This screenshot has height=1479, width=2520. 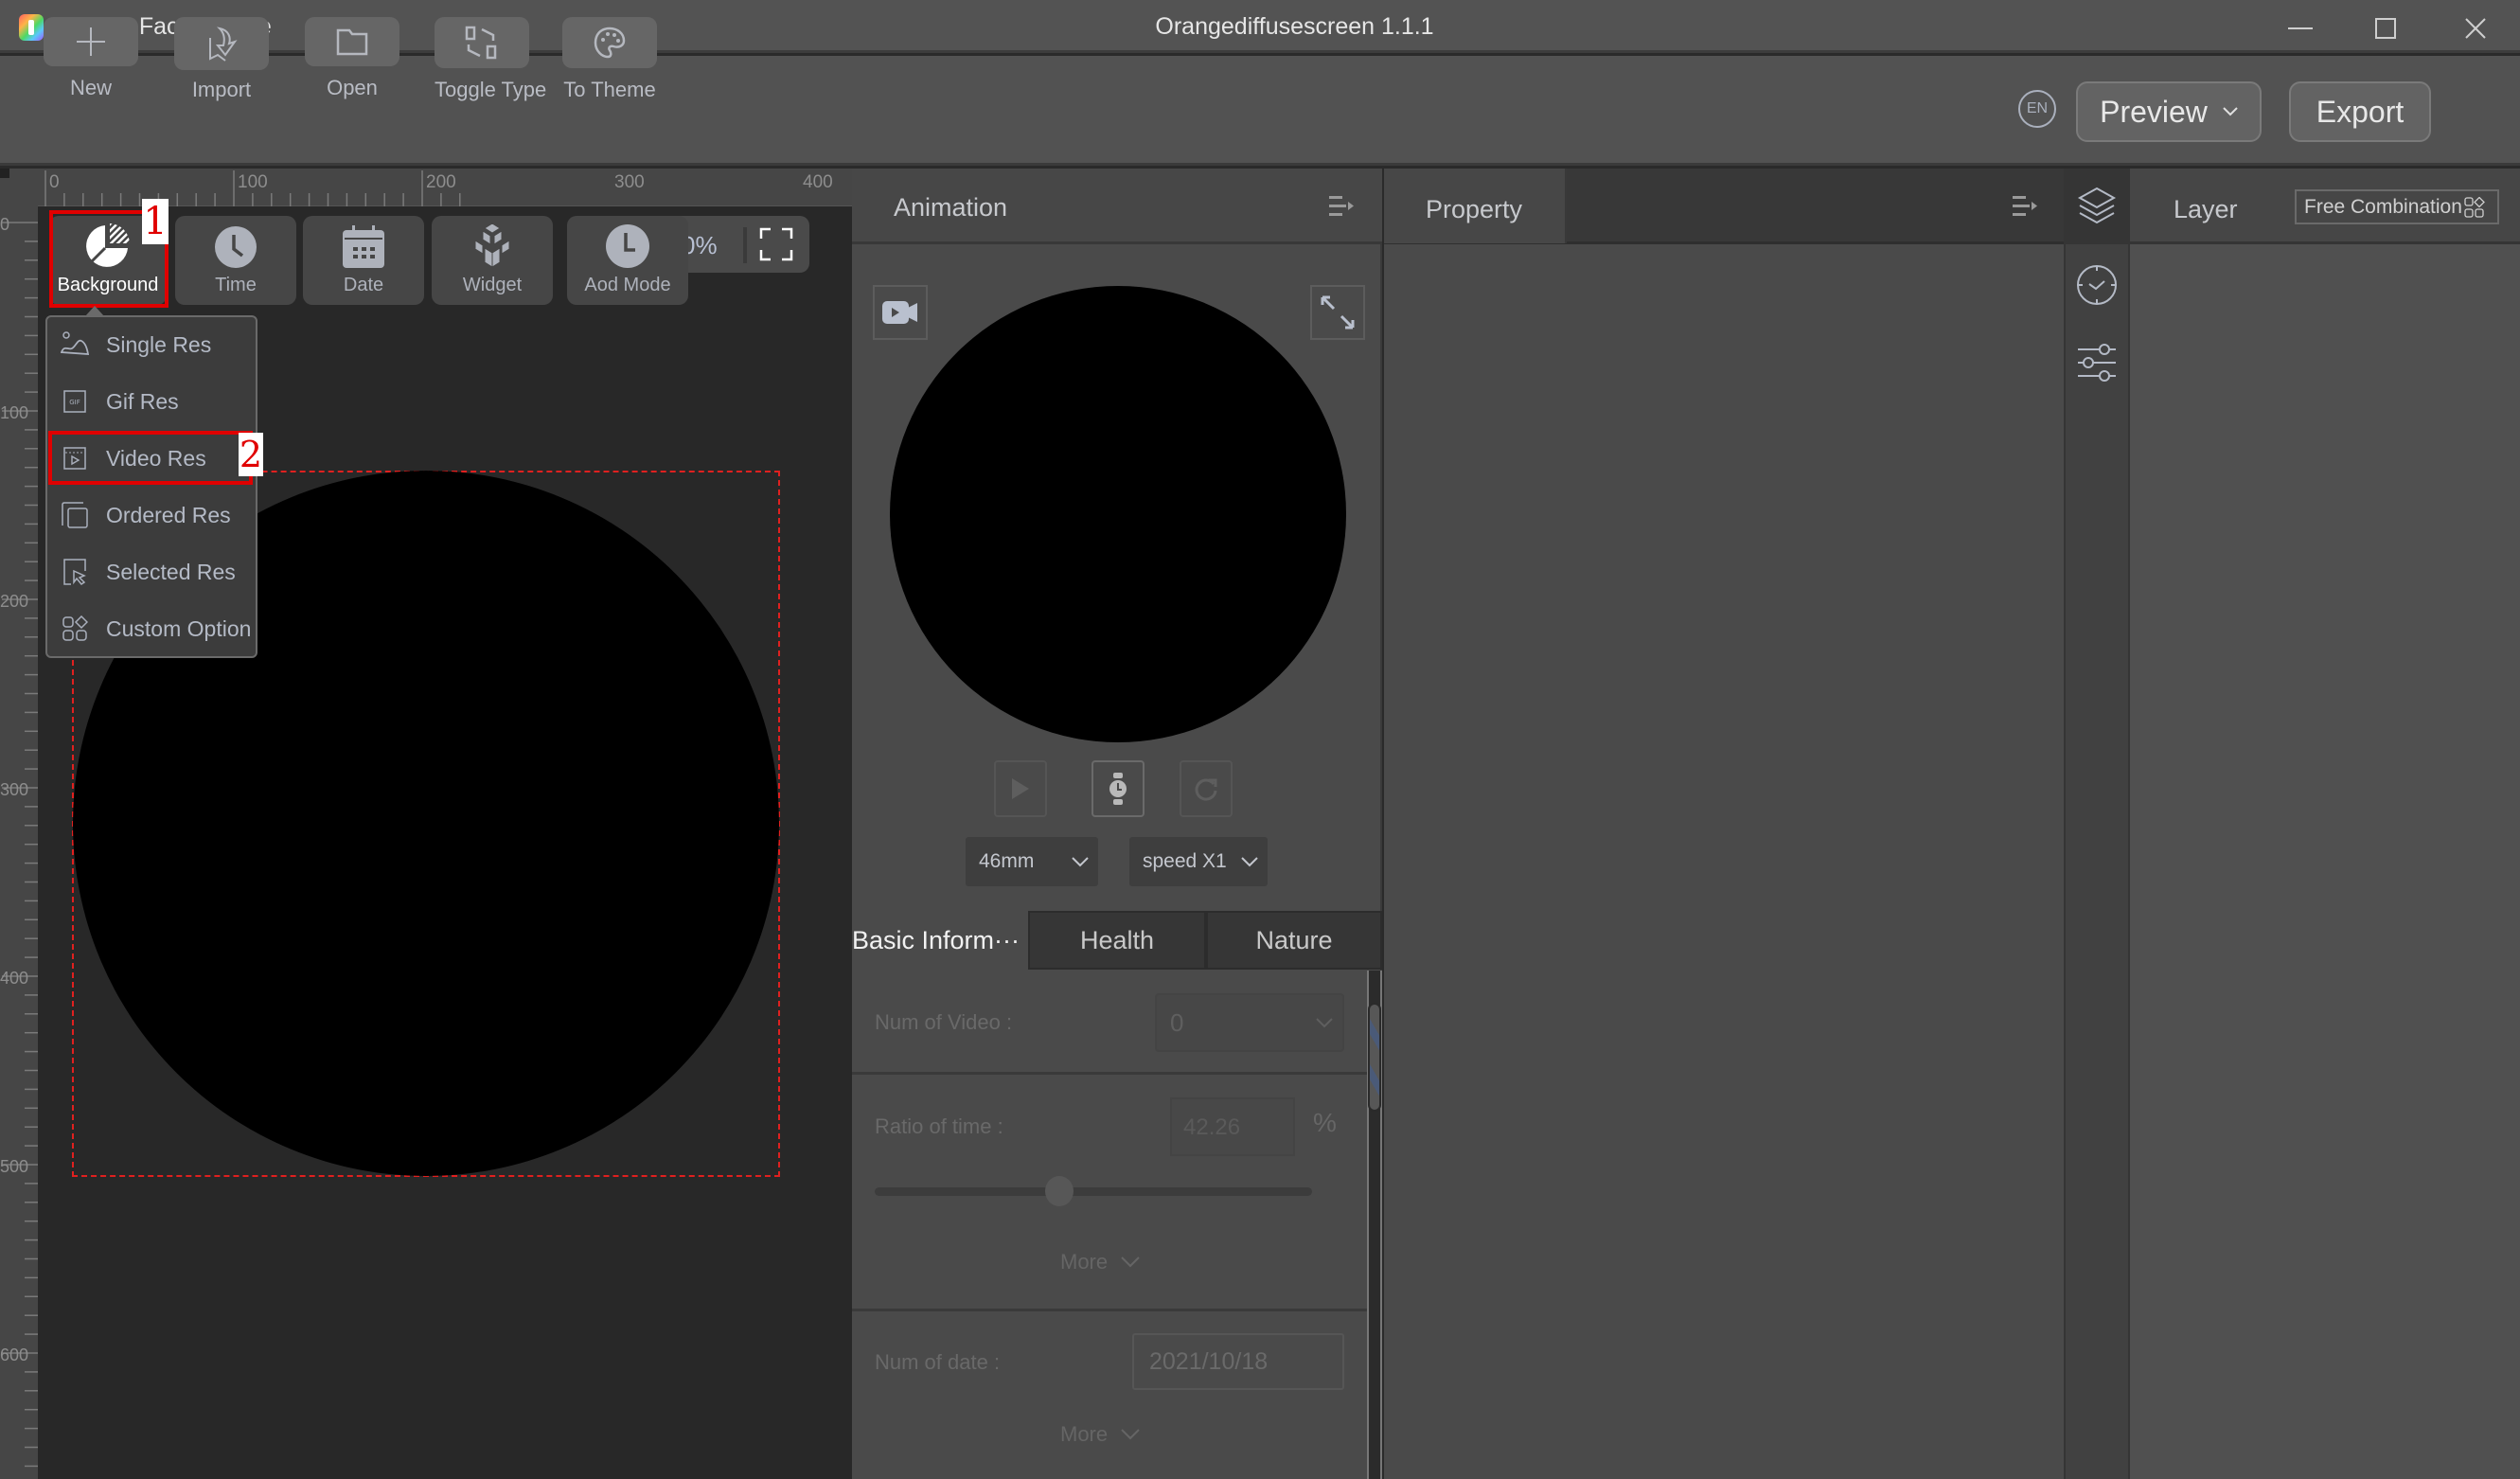 What do you see at coordinates (492, 246) in the screenshot?
I see `widget-cubes-icon` at bounding box center [492, 246].